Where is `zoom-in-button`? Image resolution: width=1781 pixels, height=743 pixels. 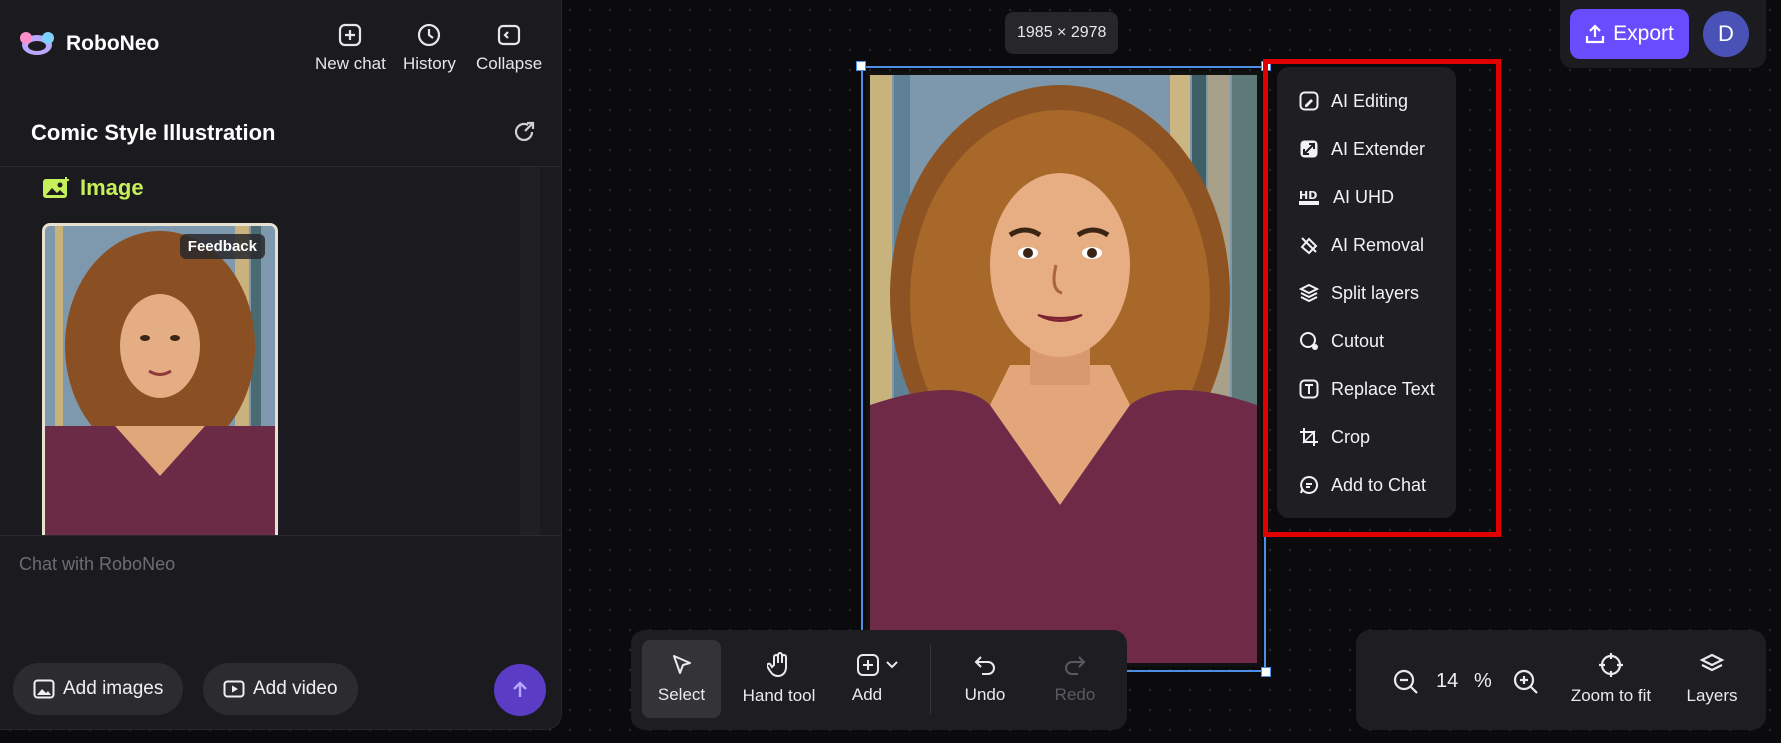 zoom-in-button is located at coordinates (1526, 682).